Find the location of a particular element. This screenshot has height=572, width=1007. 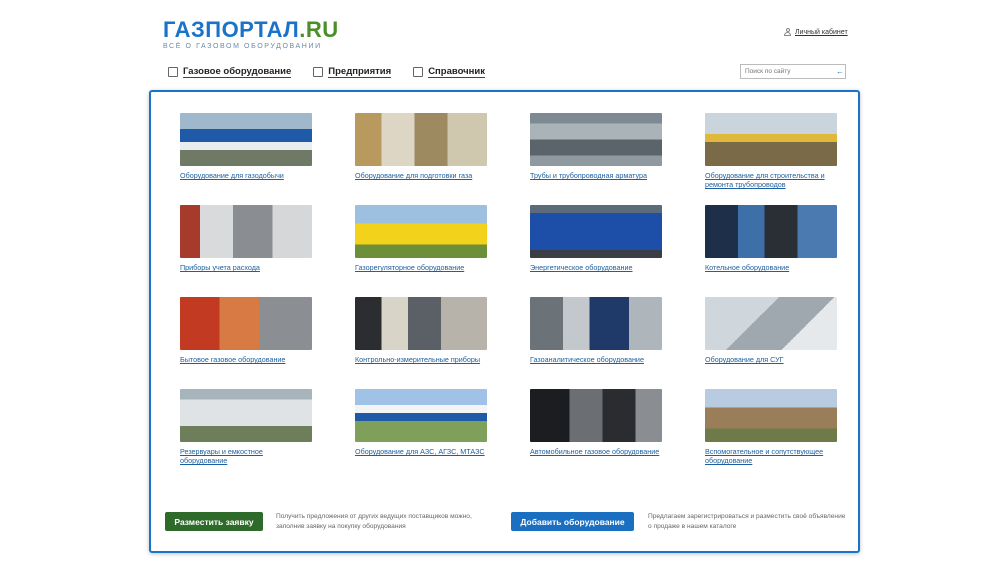

category-card: Автомобильное газовое оборудование is located at coordinates (596, 428).